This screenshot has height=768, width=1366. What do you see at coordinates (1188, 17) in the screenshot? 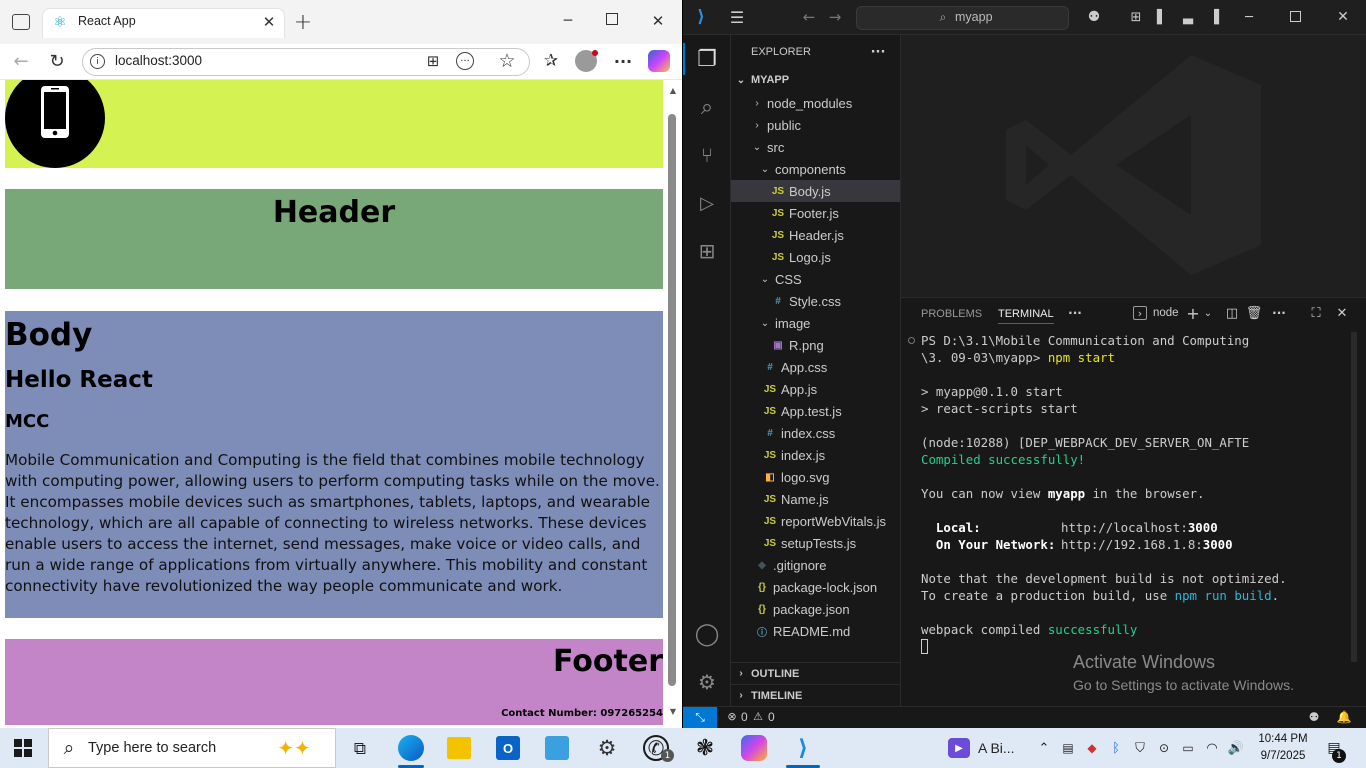
I see `toggle-panel-icon: ▃` at bounding box center [1188, 17].